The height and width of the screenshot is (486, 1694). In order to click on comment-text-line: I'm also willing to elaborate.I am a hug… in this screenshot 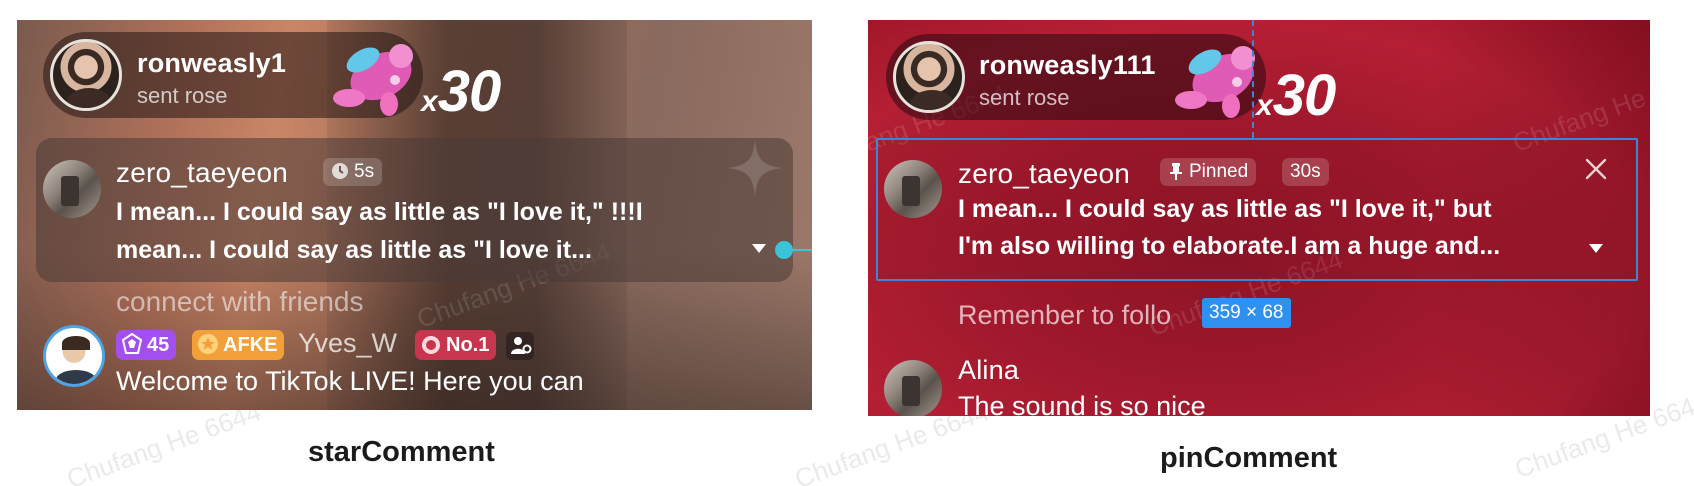, I will do `click(1229, 246)`.